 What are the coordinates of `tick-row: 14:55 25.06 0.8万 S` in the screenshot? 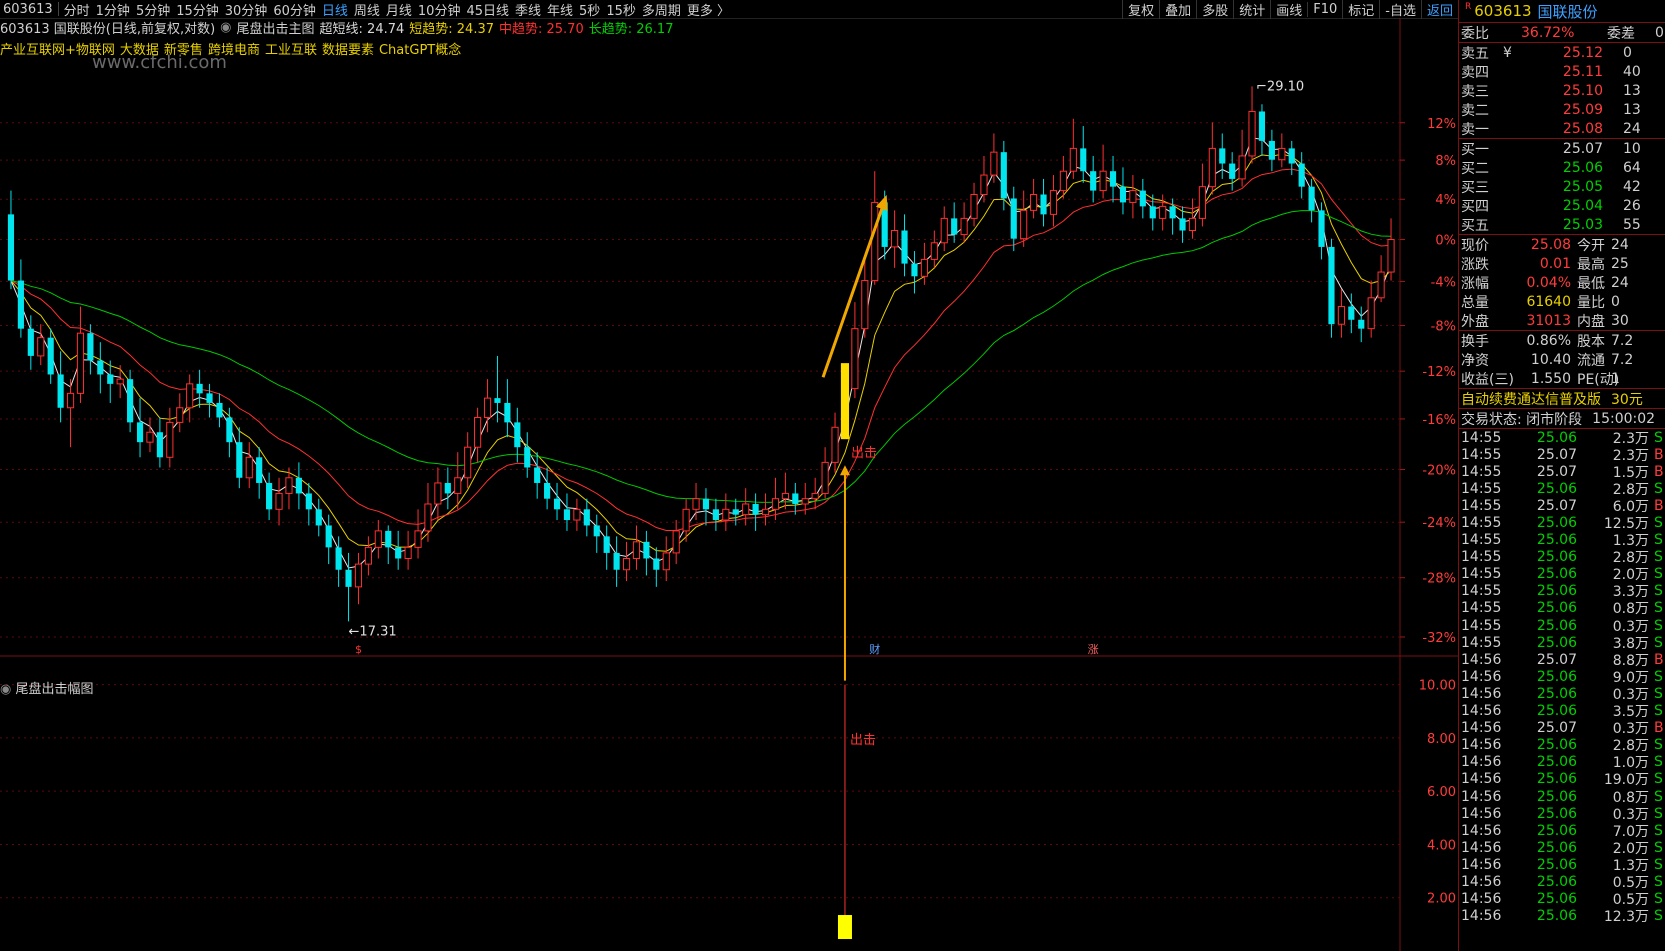 It's located at (1562, 608).